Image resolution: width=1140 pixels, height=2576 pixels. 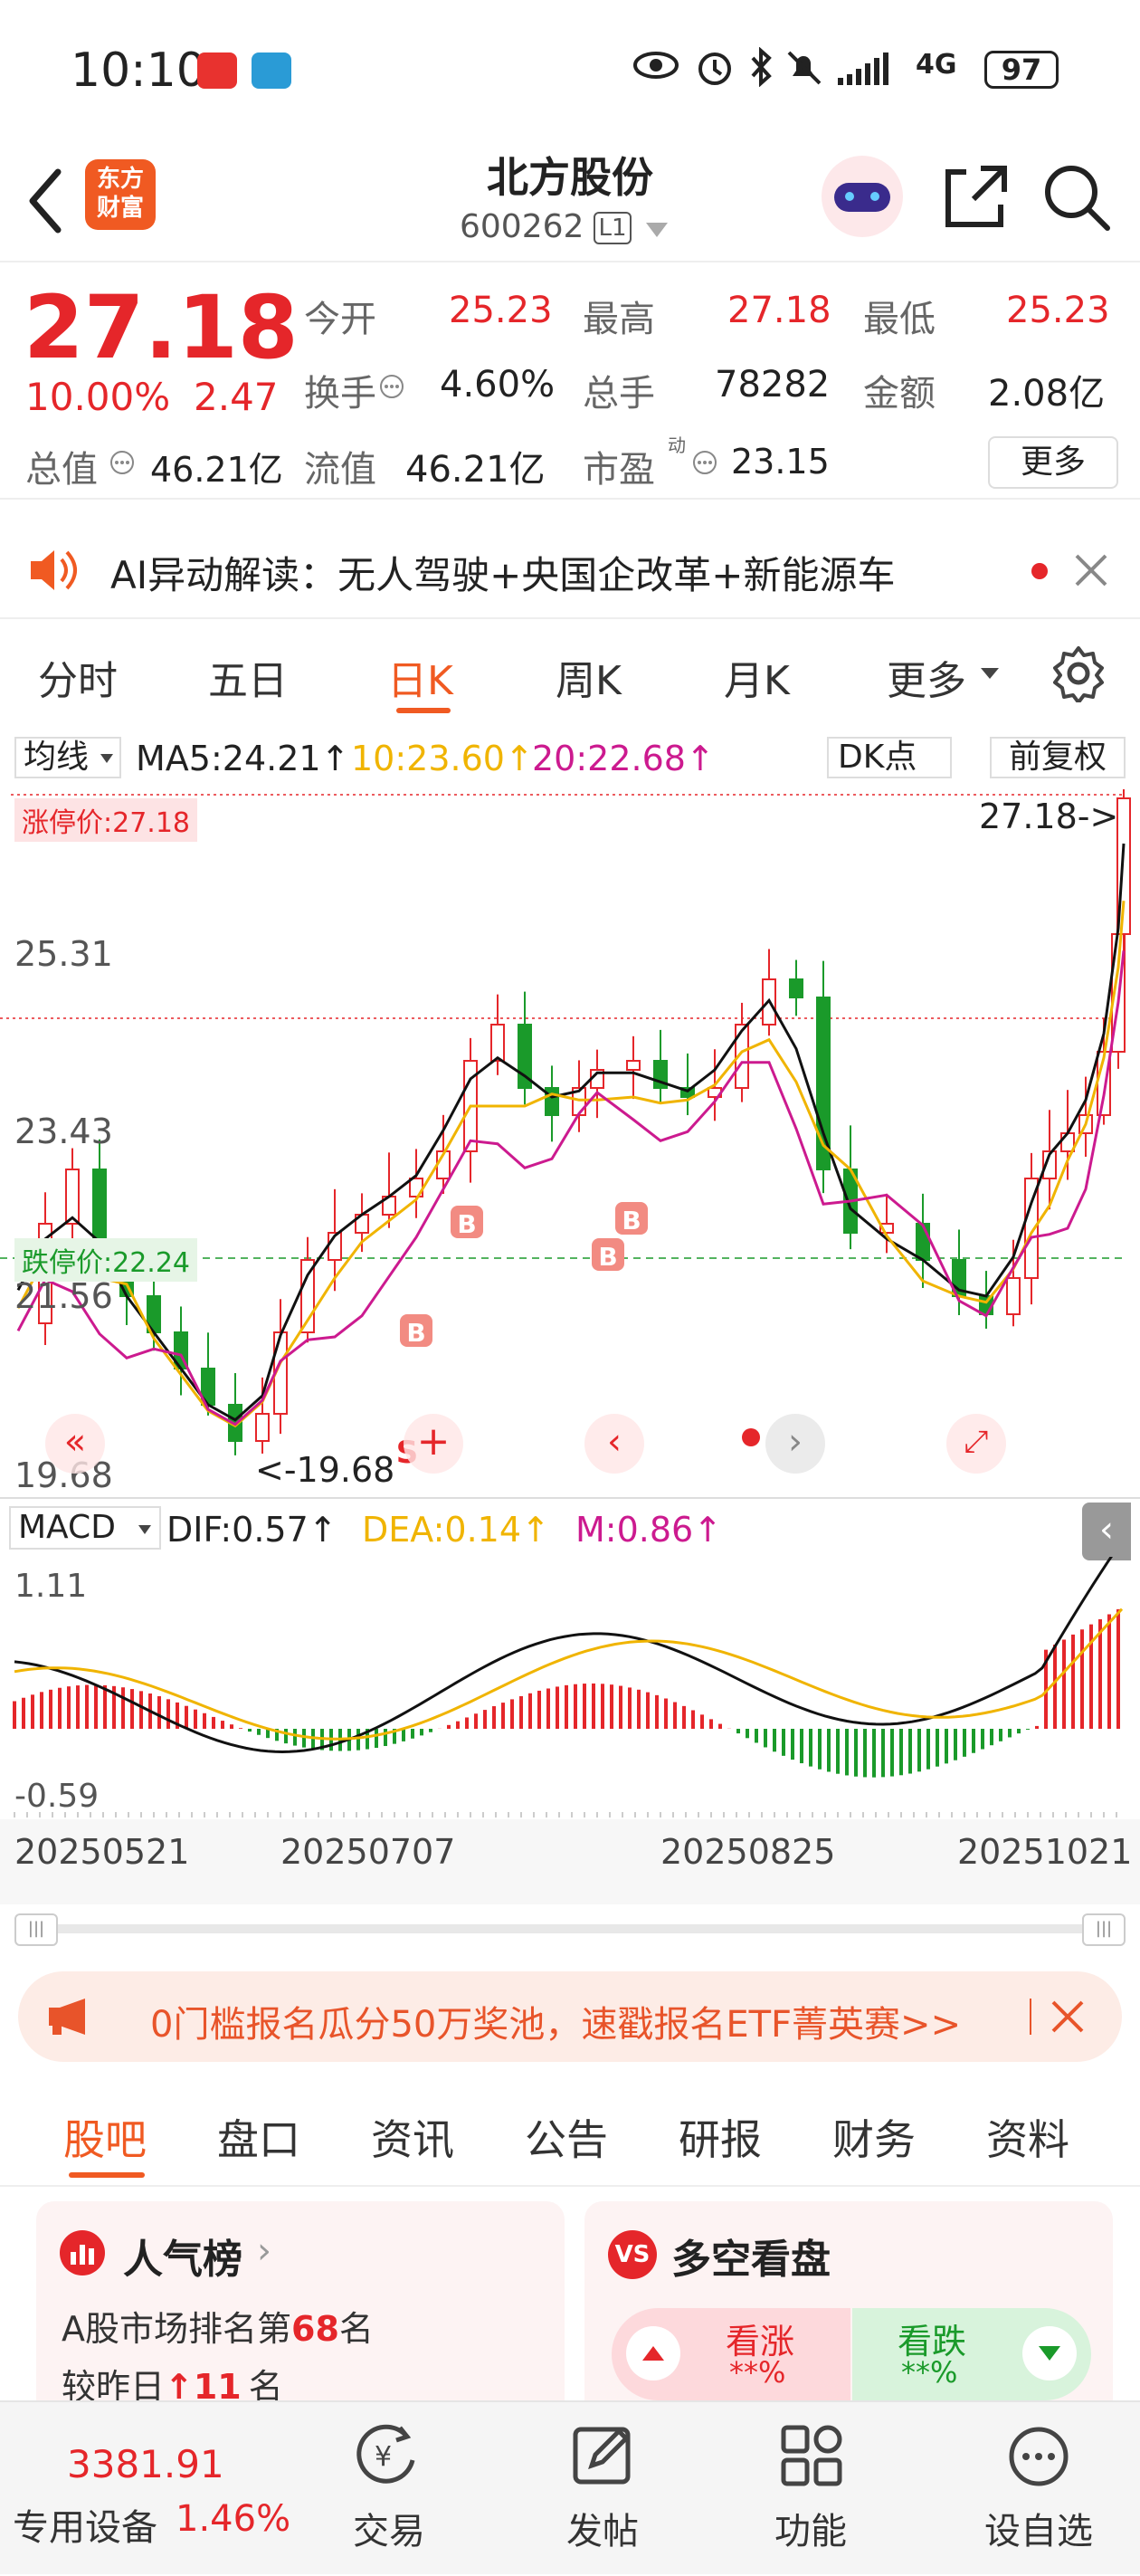 I want to click on tab-announcements: 公告, so click(x=566, y=2137).